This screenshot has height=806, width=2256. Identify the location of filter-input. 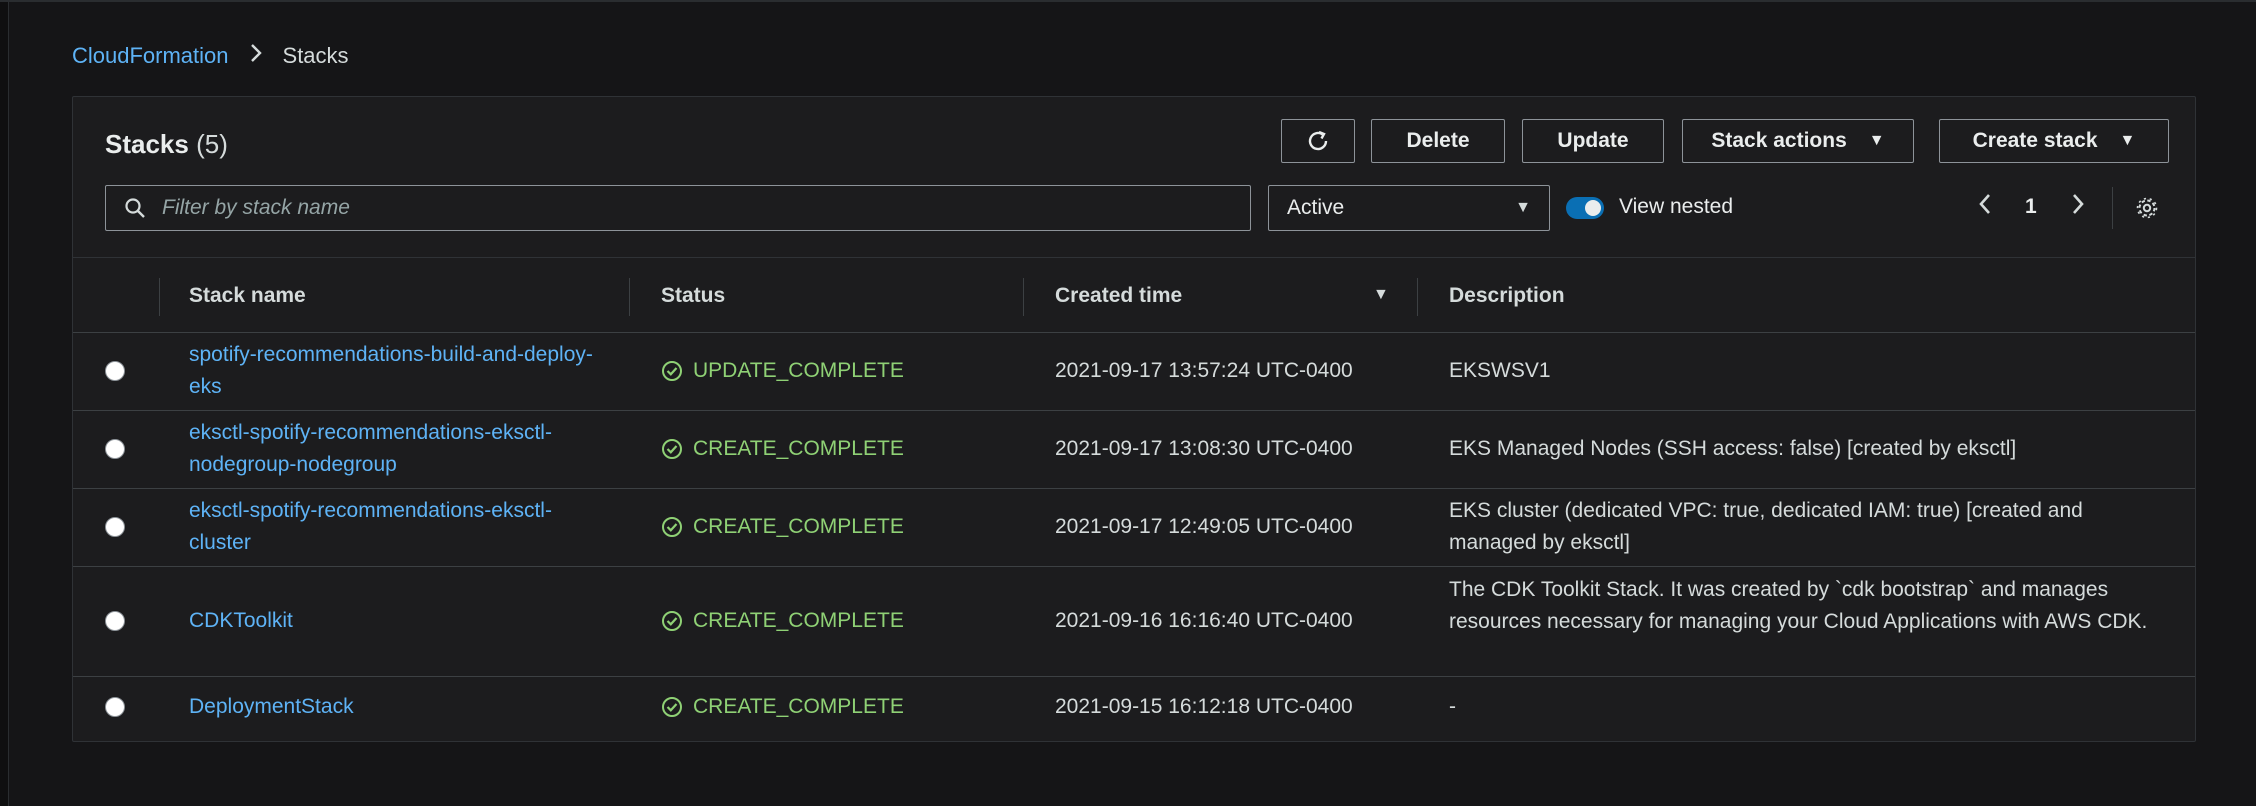
(692, 208).